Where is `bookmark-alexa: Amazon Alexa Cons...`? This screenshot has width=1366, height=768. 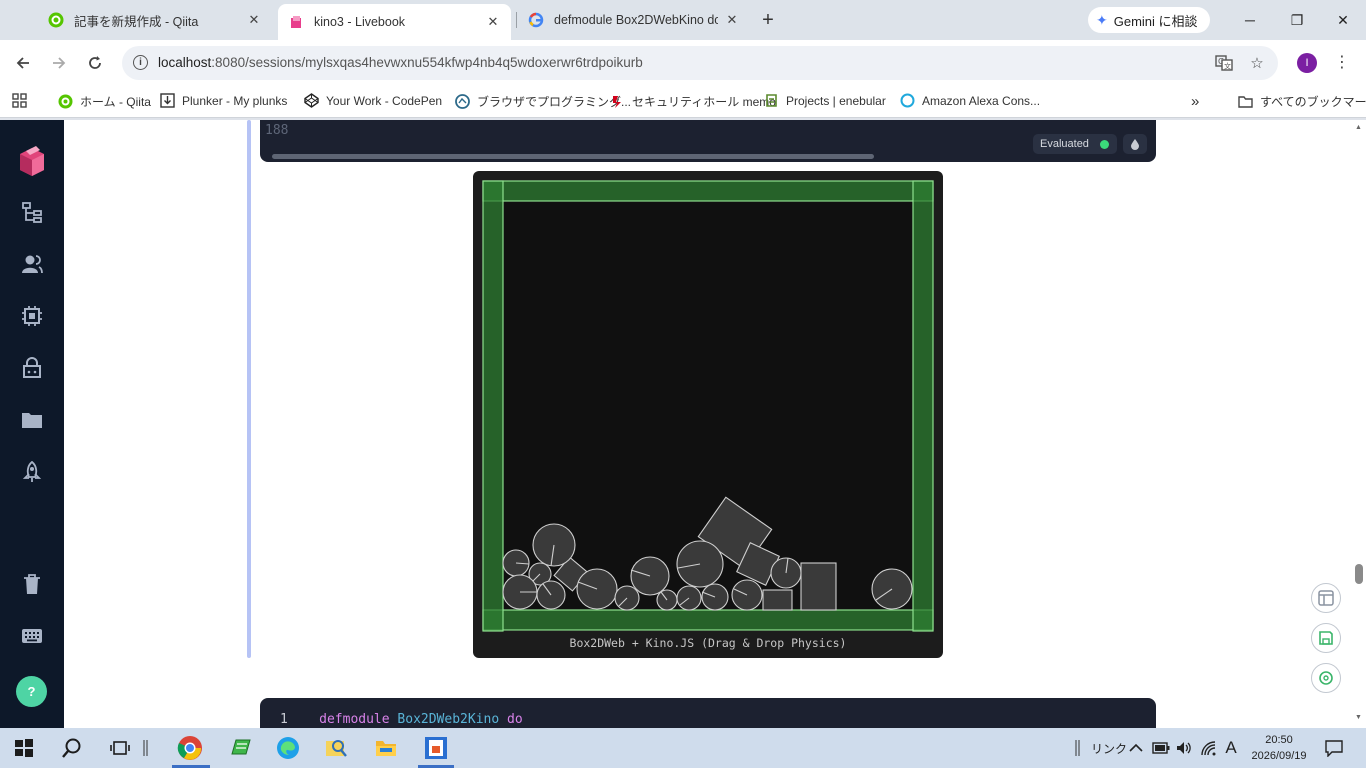
bookmark-alexa: Amazon Alexa Cons... is located at coordinates (970, 100).